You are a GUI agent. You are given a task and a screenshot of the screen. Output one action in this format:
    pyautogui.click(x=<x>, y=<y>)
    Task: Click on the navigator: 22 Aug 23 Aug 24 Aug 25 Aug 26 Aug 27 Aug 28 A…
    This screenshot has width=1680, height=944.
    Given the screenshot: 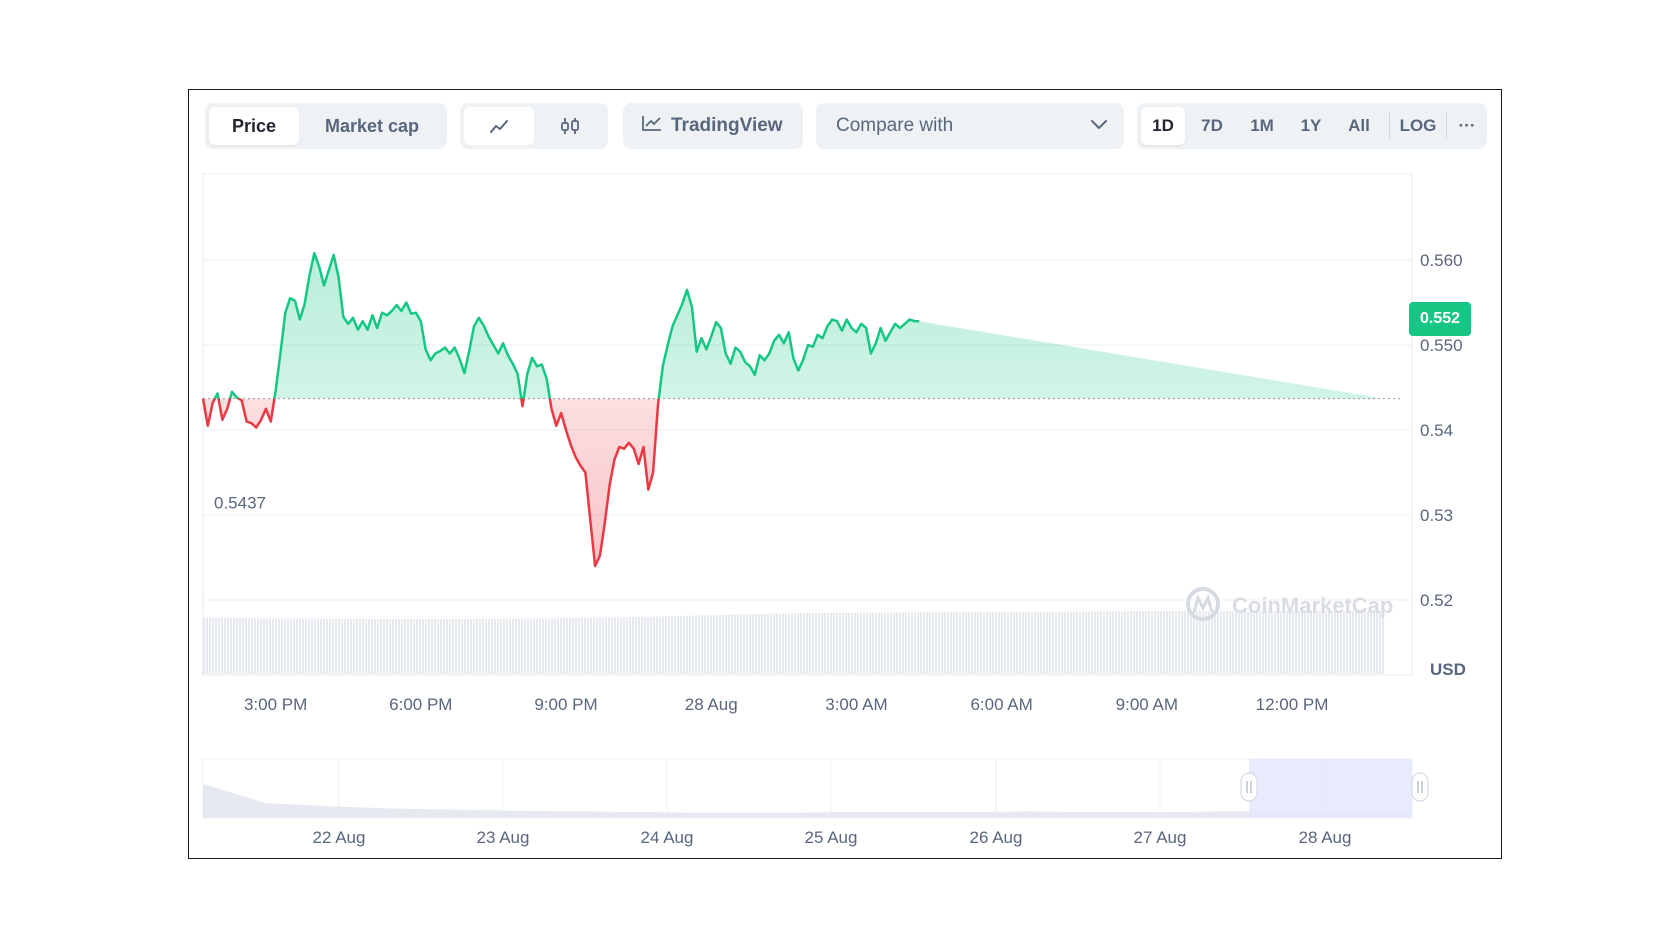 What is the action you would take?
    pyautogui.click(x=815, y=802)
    